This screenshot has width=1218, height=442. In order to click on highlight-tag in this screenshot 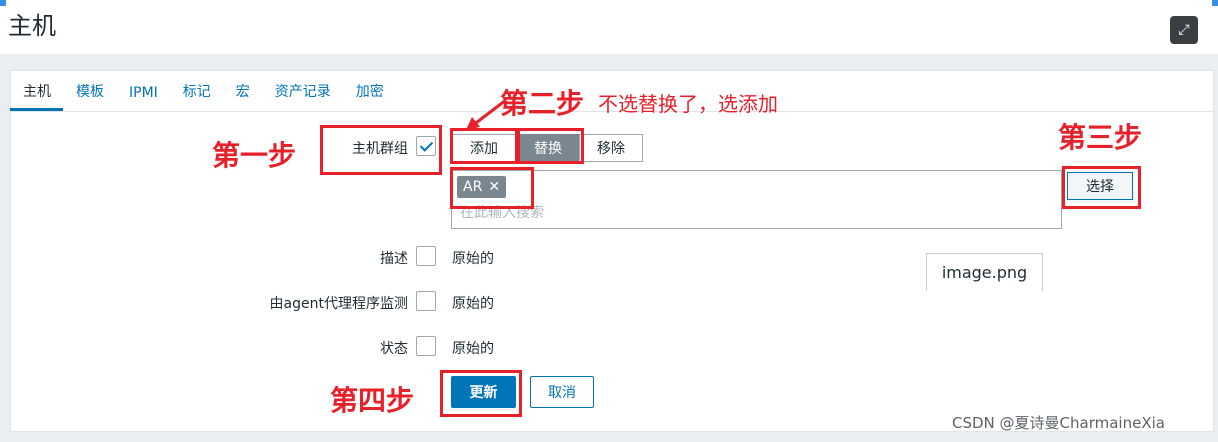, I will do `click(492, 188)`.